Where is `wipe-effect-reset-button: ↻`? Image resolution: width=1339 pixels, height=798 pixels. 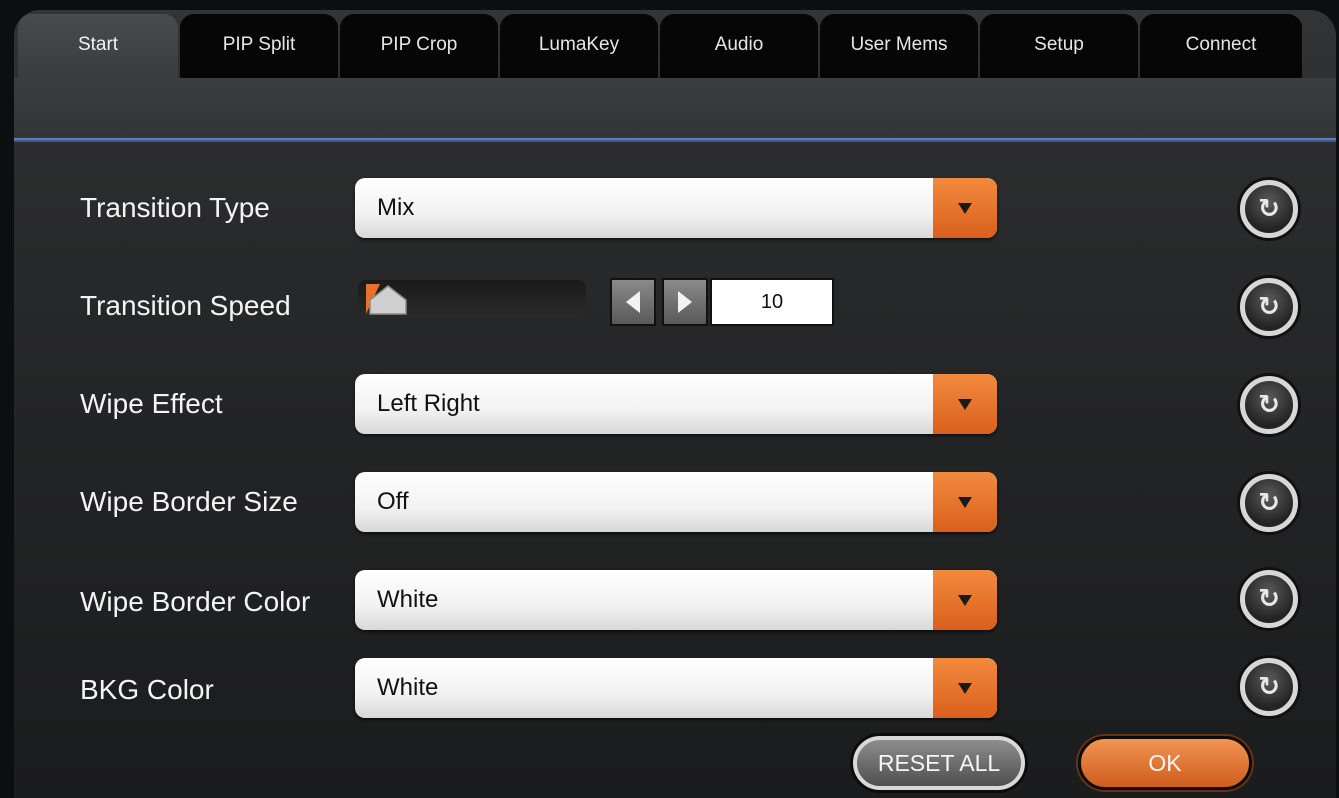
wipe-effect-reset-button: ↻ is located at coordinates (1269, 405).